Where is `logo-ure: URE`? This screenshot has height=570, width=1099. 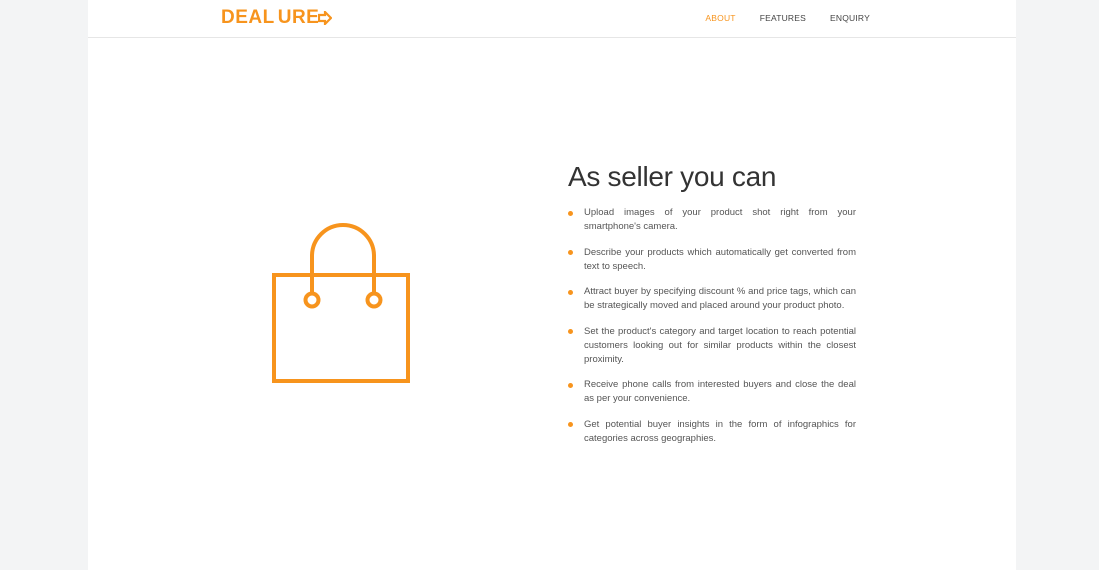
logo-ure: URE is located at coordinates (305, 18).